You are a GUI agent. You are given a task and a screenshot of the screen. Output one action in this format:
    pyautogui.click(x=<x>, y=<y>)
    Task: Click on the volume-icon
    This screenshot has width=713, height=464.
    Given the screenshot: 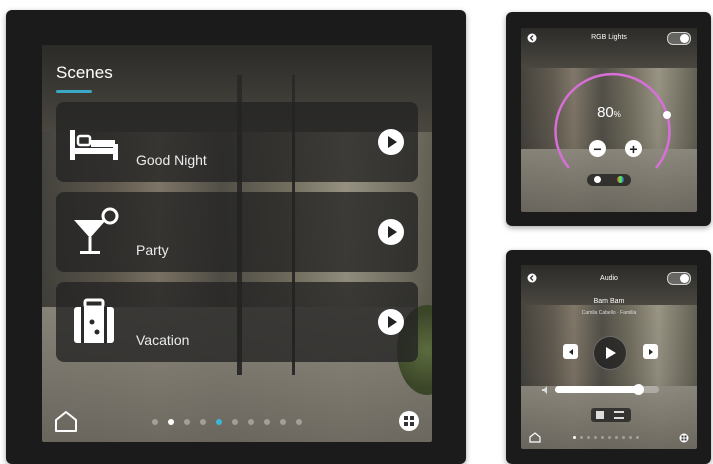 What is the action you would take?
    pyautogui.click(x=544, y=390)
    